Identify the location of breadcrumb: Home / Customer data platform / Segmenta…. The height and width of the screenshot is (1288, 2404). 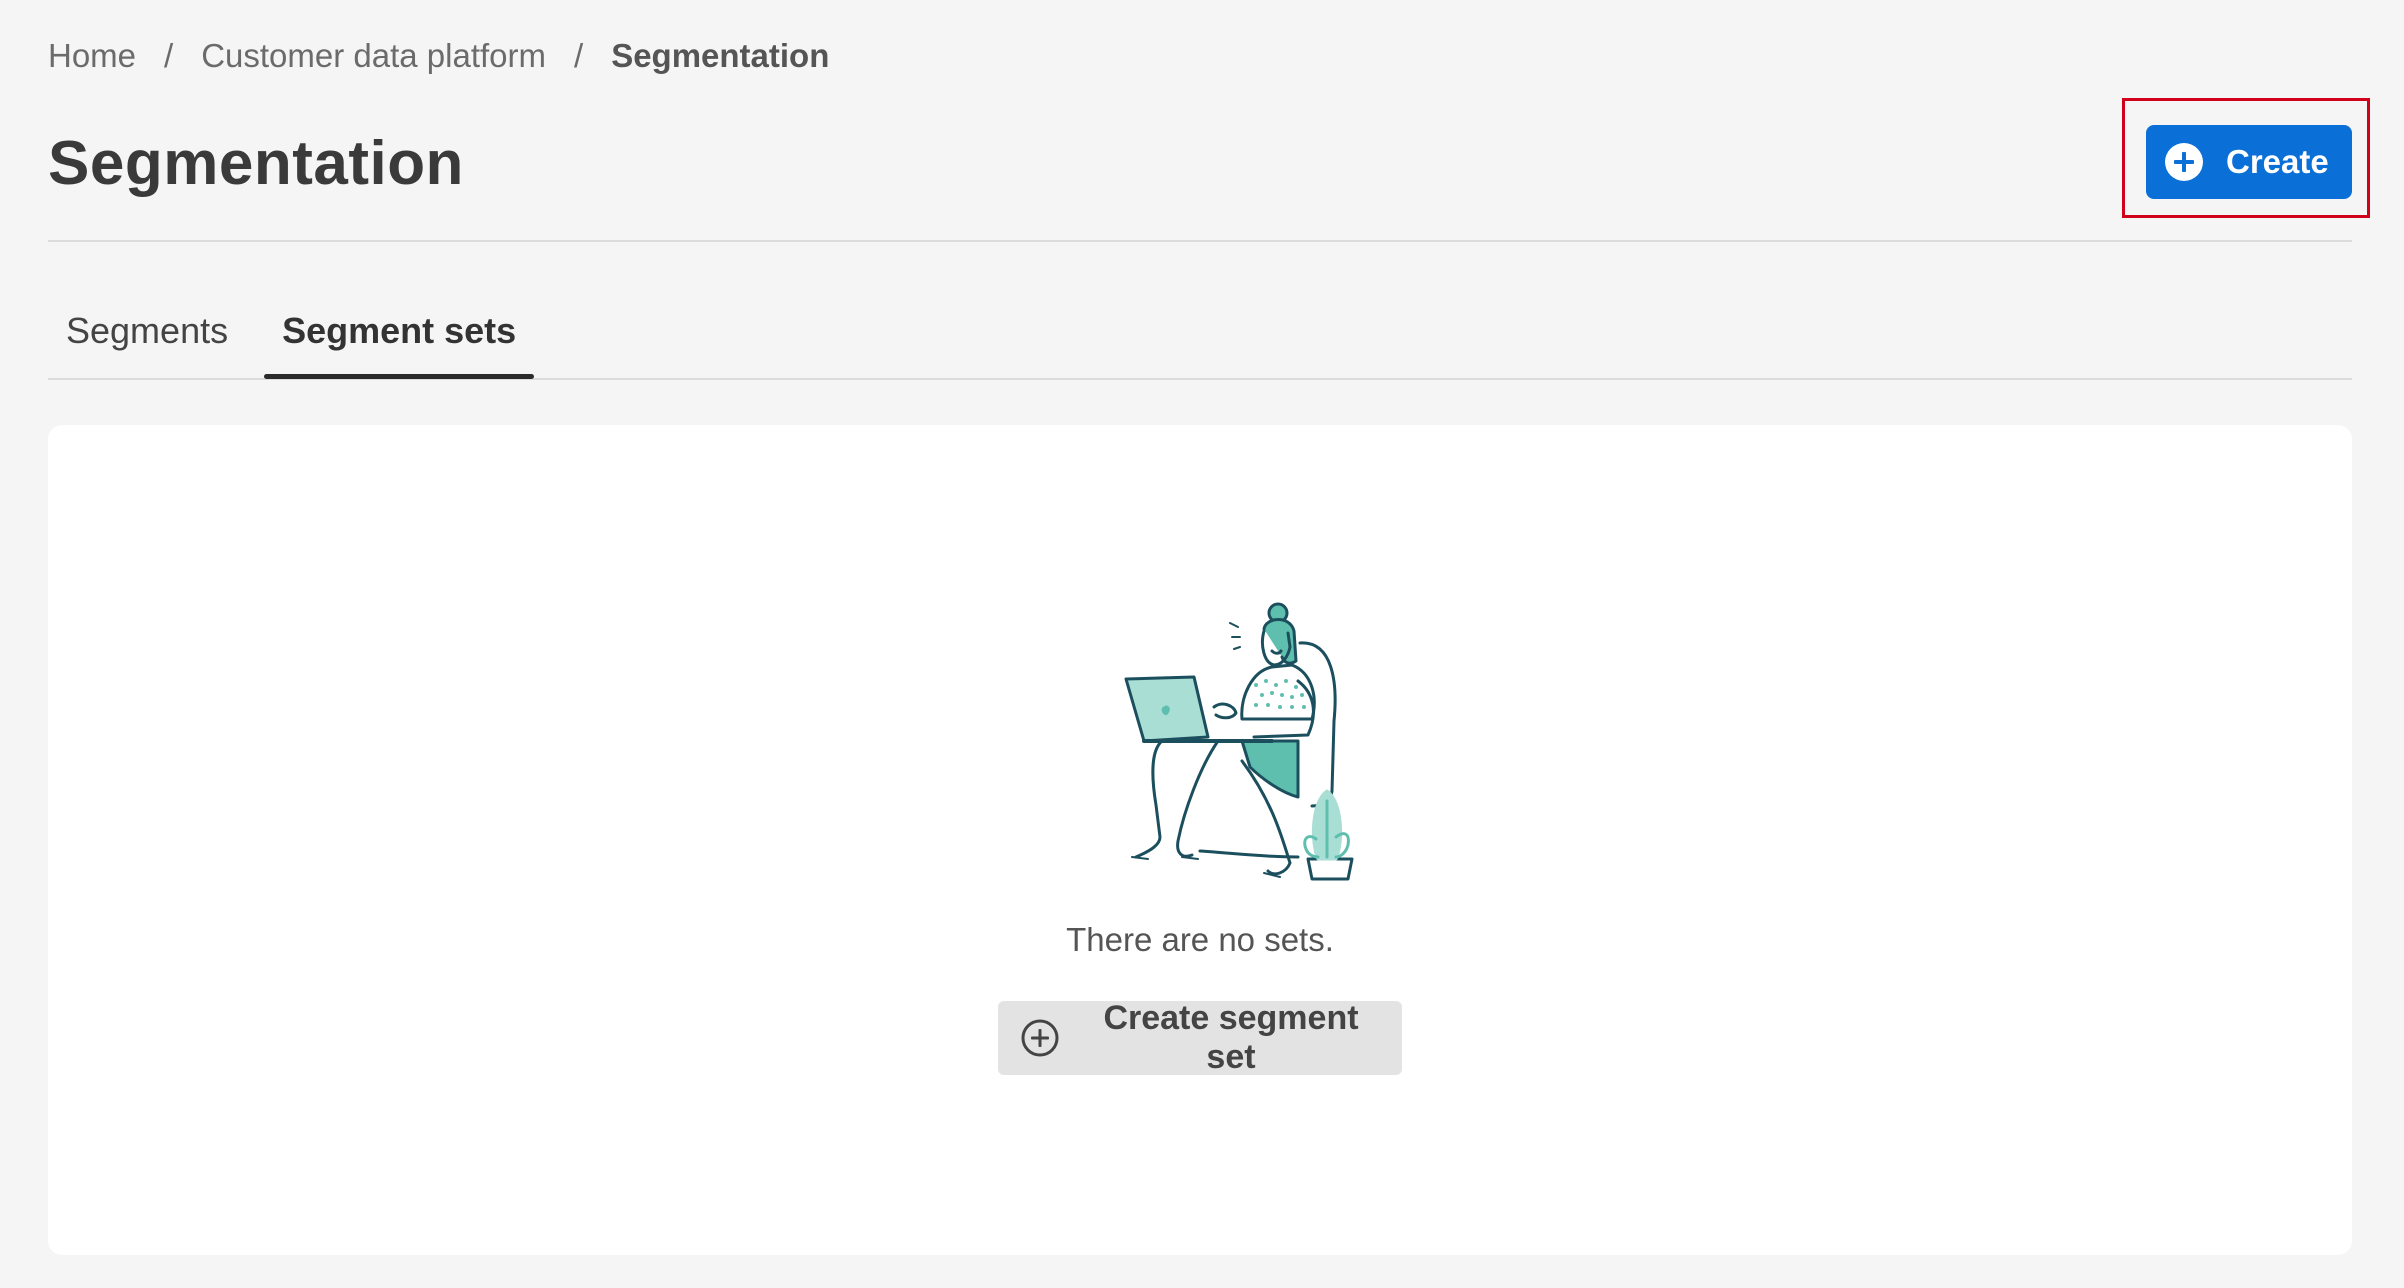
(438, 56).